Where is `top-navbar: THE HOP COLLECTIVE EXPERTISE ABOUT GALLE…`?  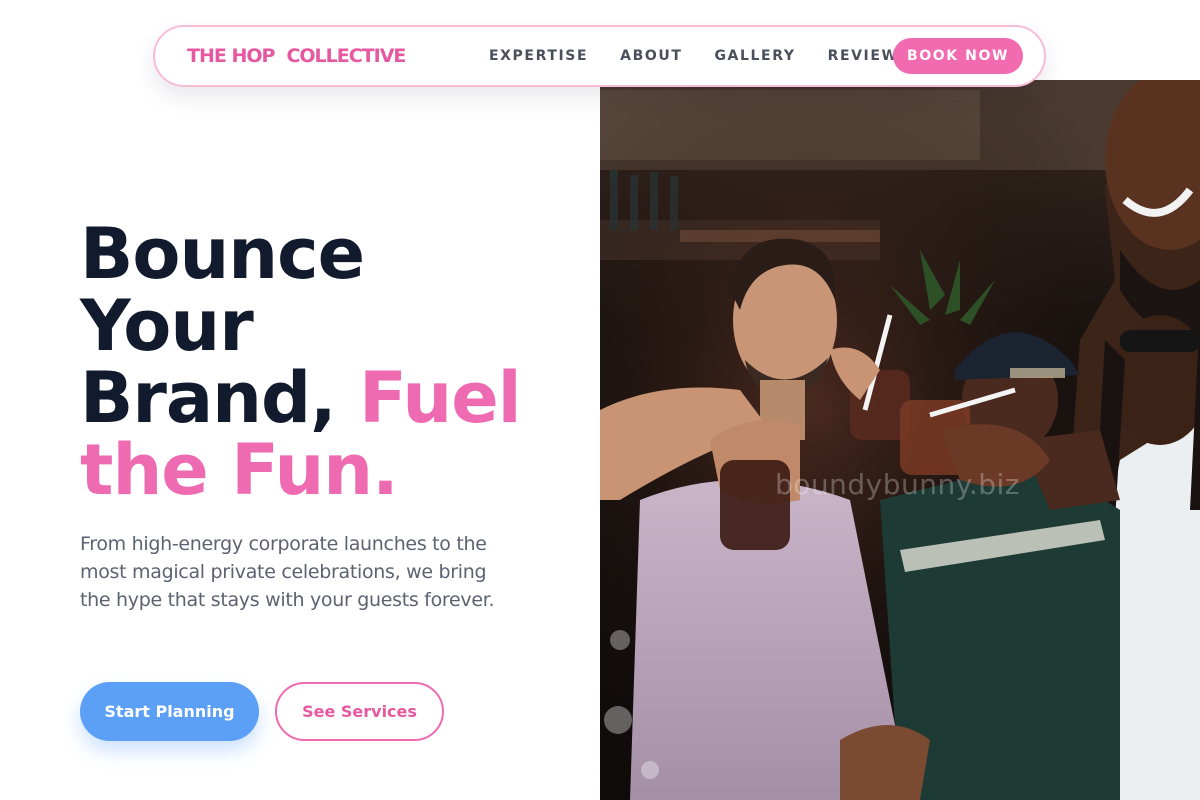
top-navbar: THE HOP COLLECTIVE EXPERTISE ABOUT GALLE… is located at coordinates (599, 56).